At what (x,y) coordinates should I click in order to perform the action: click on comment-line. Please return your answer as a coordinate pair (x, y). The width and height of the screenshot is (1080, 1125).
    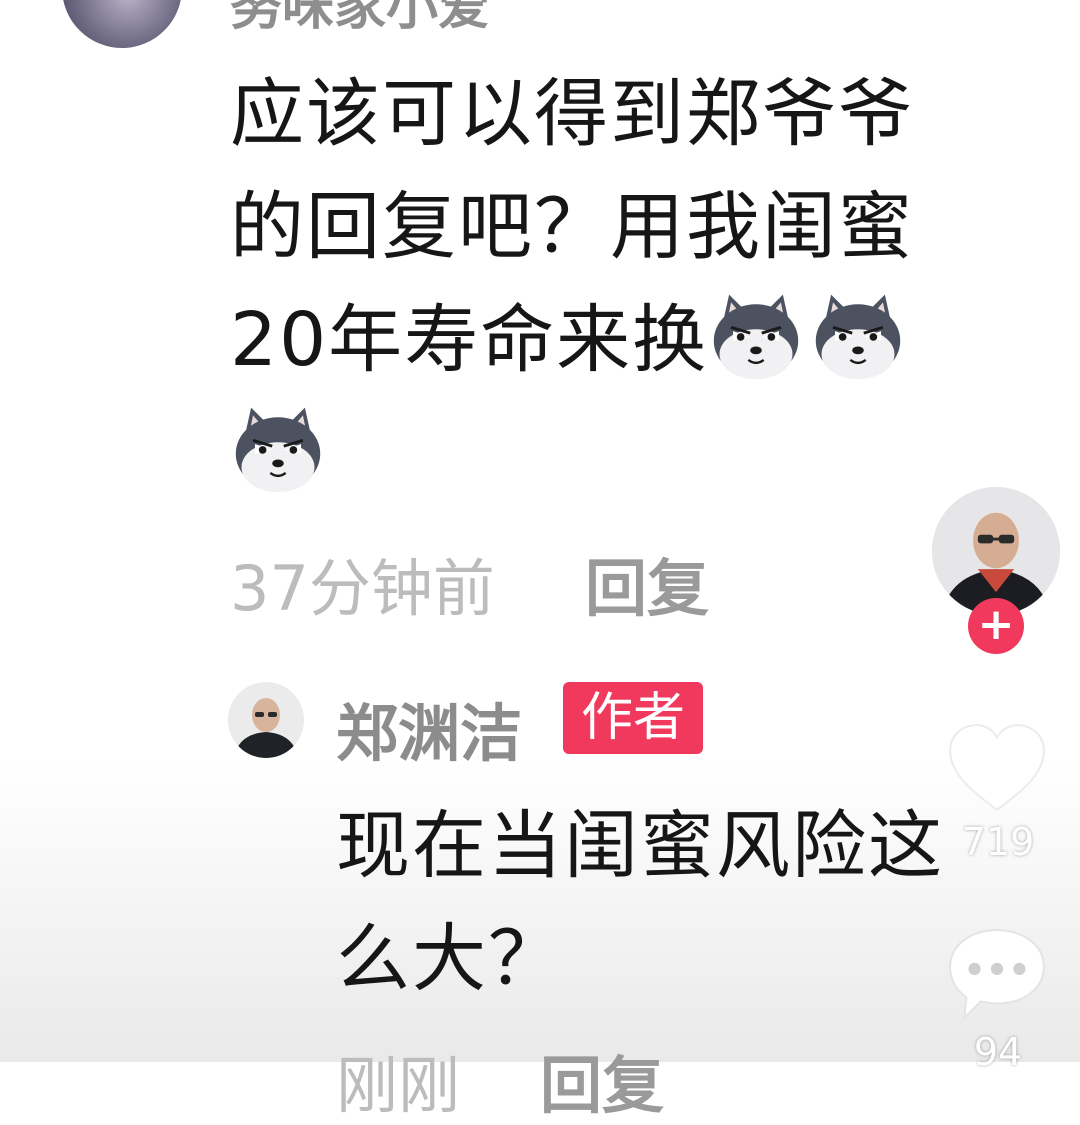
    Looking at the image, I should click on (610, 453).